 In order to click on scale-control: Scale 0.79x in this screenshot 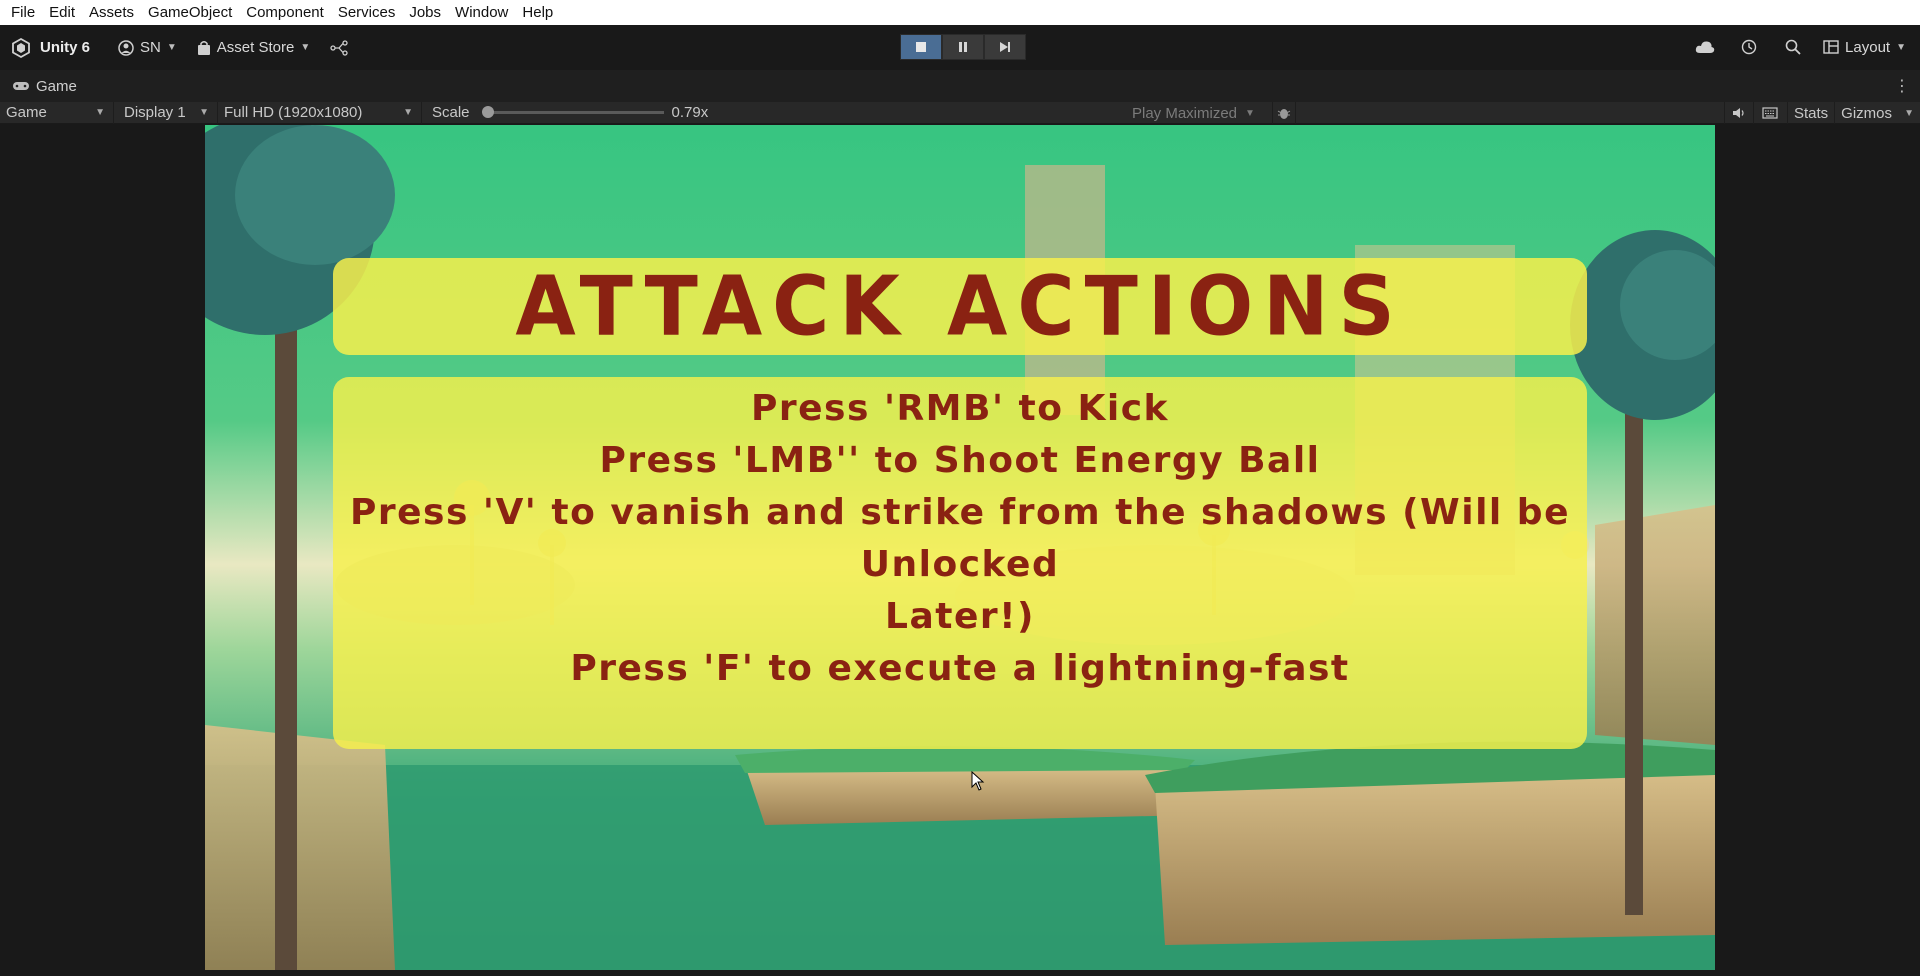, I will do `click(565, 112)`.